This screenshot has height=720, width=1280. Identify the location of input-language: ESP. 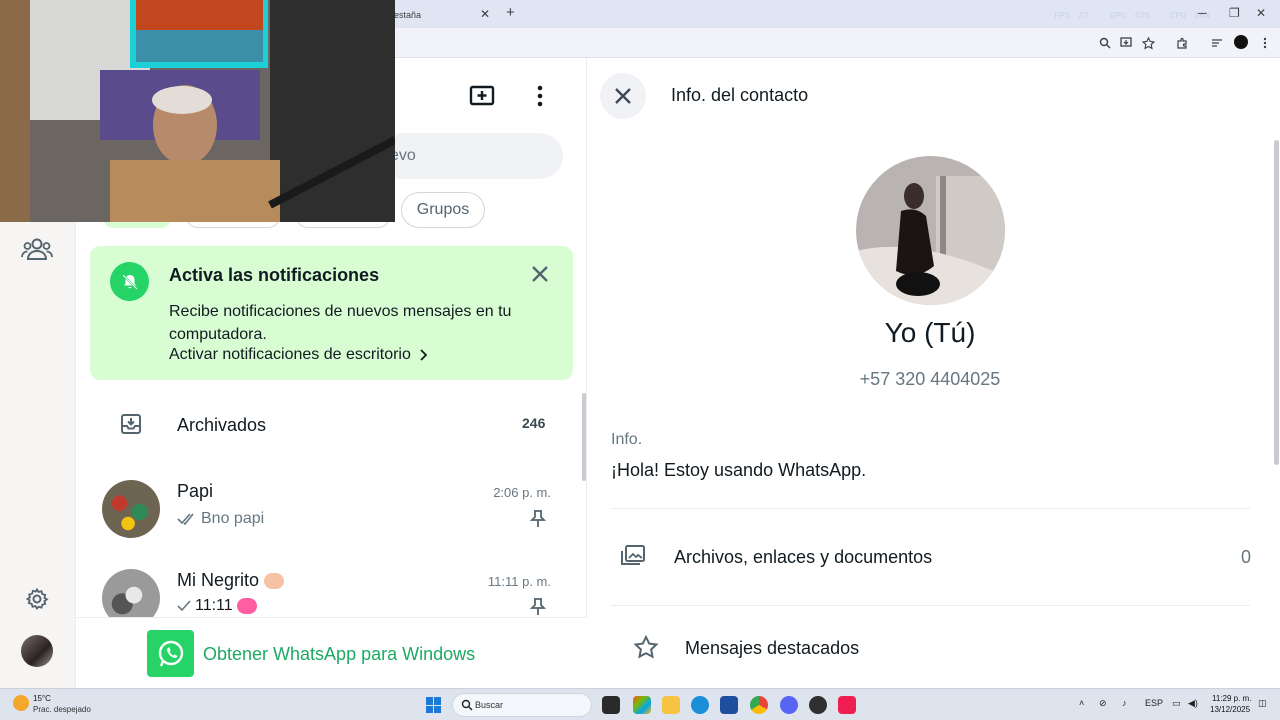
(1154, 703).